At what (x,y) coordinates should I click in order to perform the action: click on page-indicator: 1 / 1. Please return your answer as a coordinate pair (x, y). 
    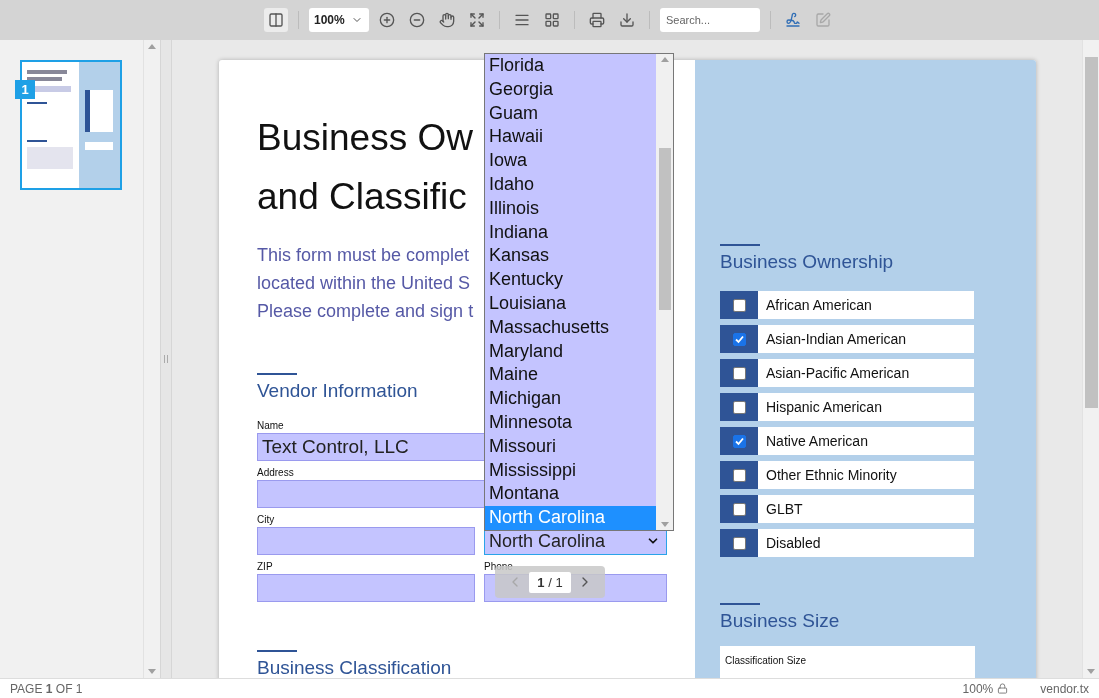
    Looking at the image, I should click on (550, 582).